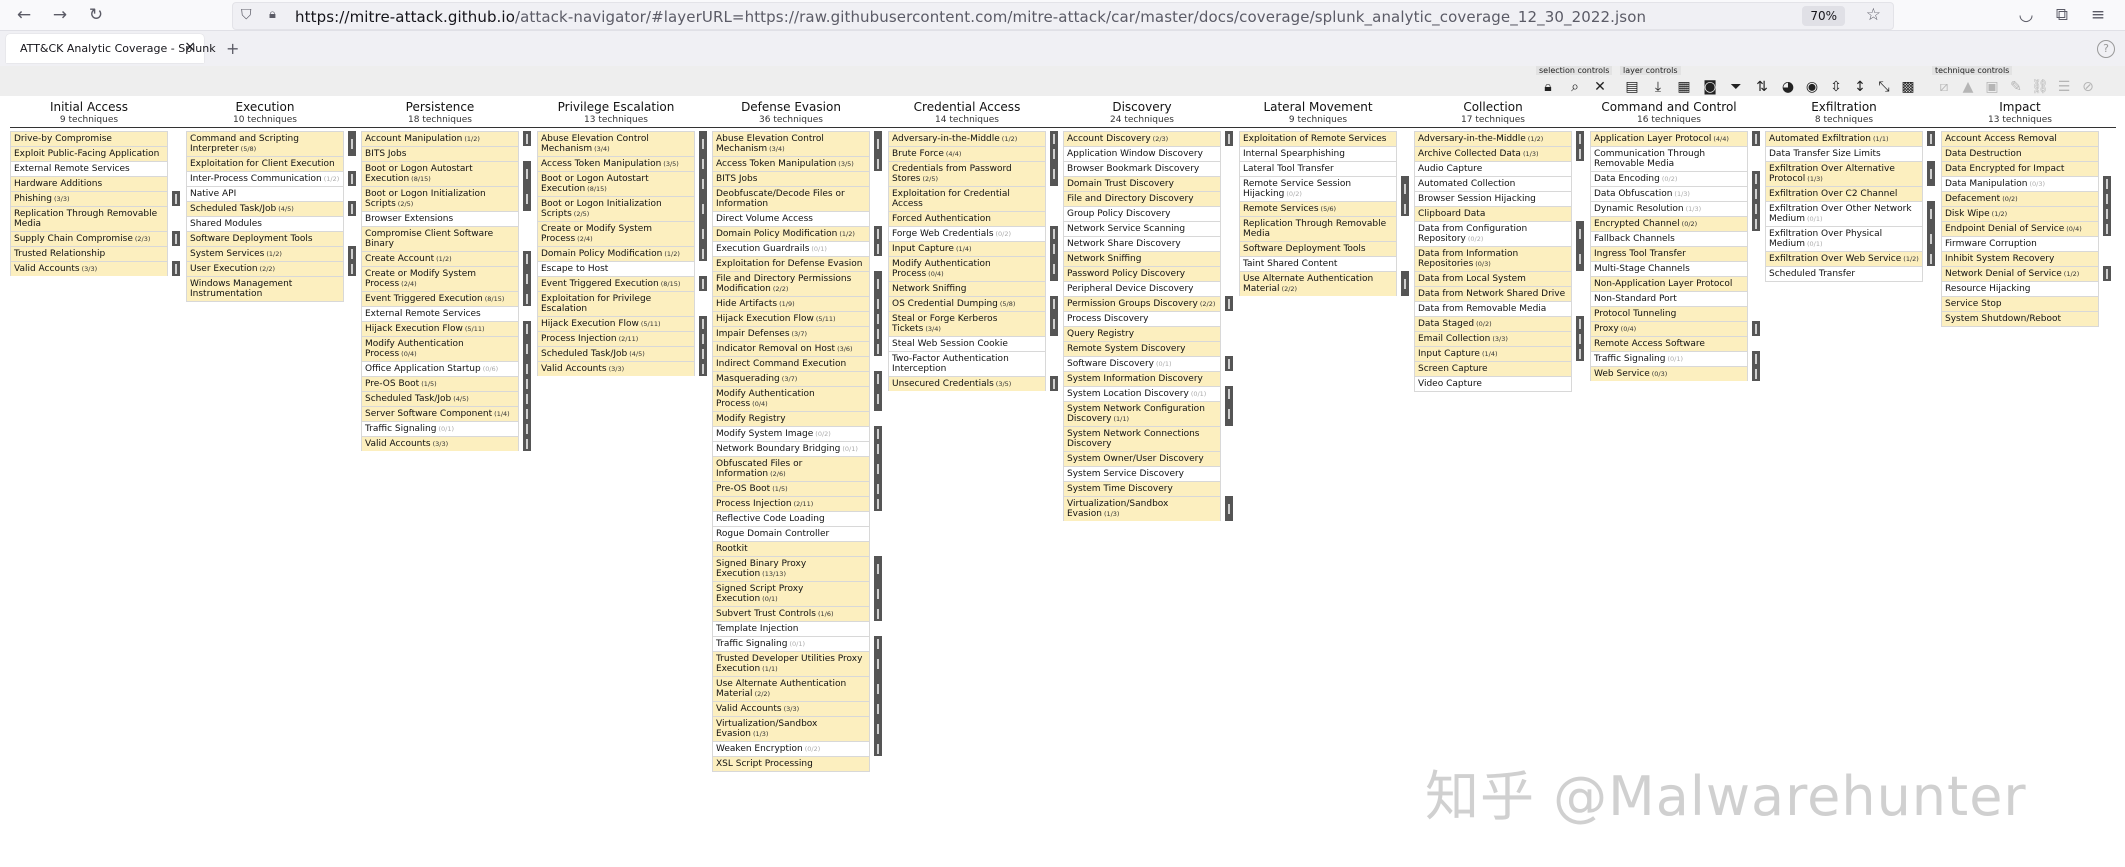 This screenshot has height=867, width=2125. What do you see at coordinates (2020, 183) in the screenshot?
I see `technique-cell: Data Manipulation (0/3)` at bounding box center [2020, 183].